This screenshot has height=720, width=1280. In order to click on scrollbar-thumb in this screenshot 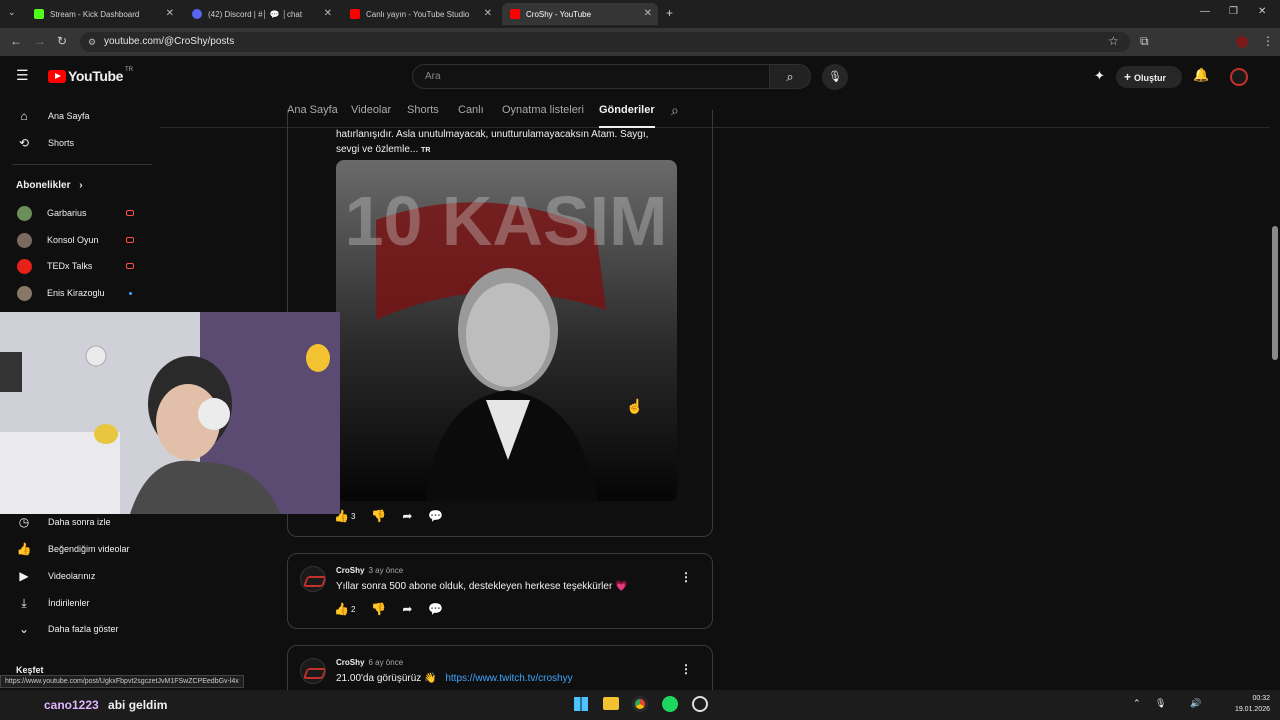, I will do `click(1275, 293)`.